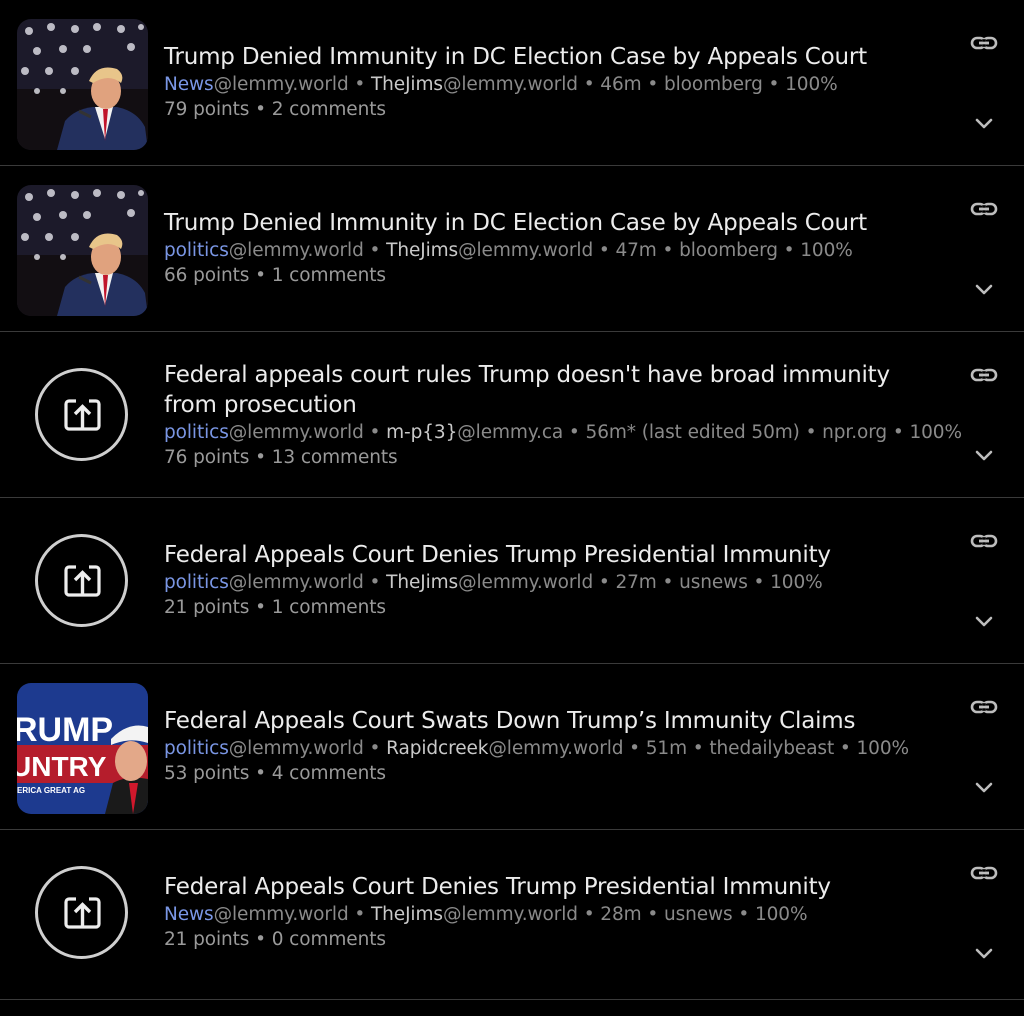  Describe the element at coordinates (275, 607) in the screenshot. I see `post-stats: 21 points • 1 comments` at that location.